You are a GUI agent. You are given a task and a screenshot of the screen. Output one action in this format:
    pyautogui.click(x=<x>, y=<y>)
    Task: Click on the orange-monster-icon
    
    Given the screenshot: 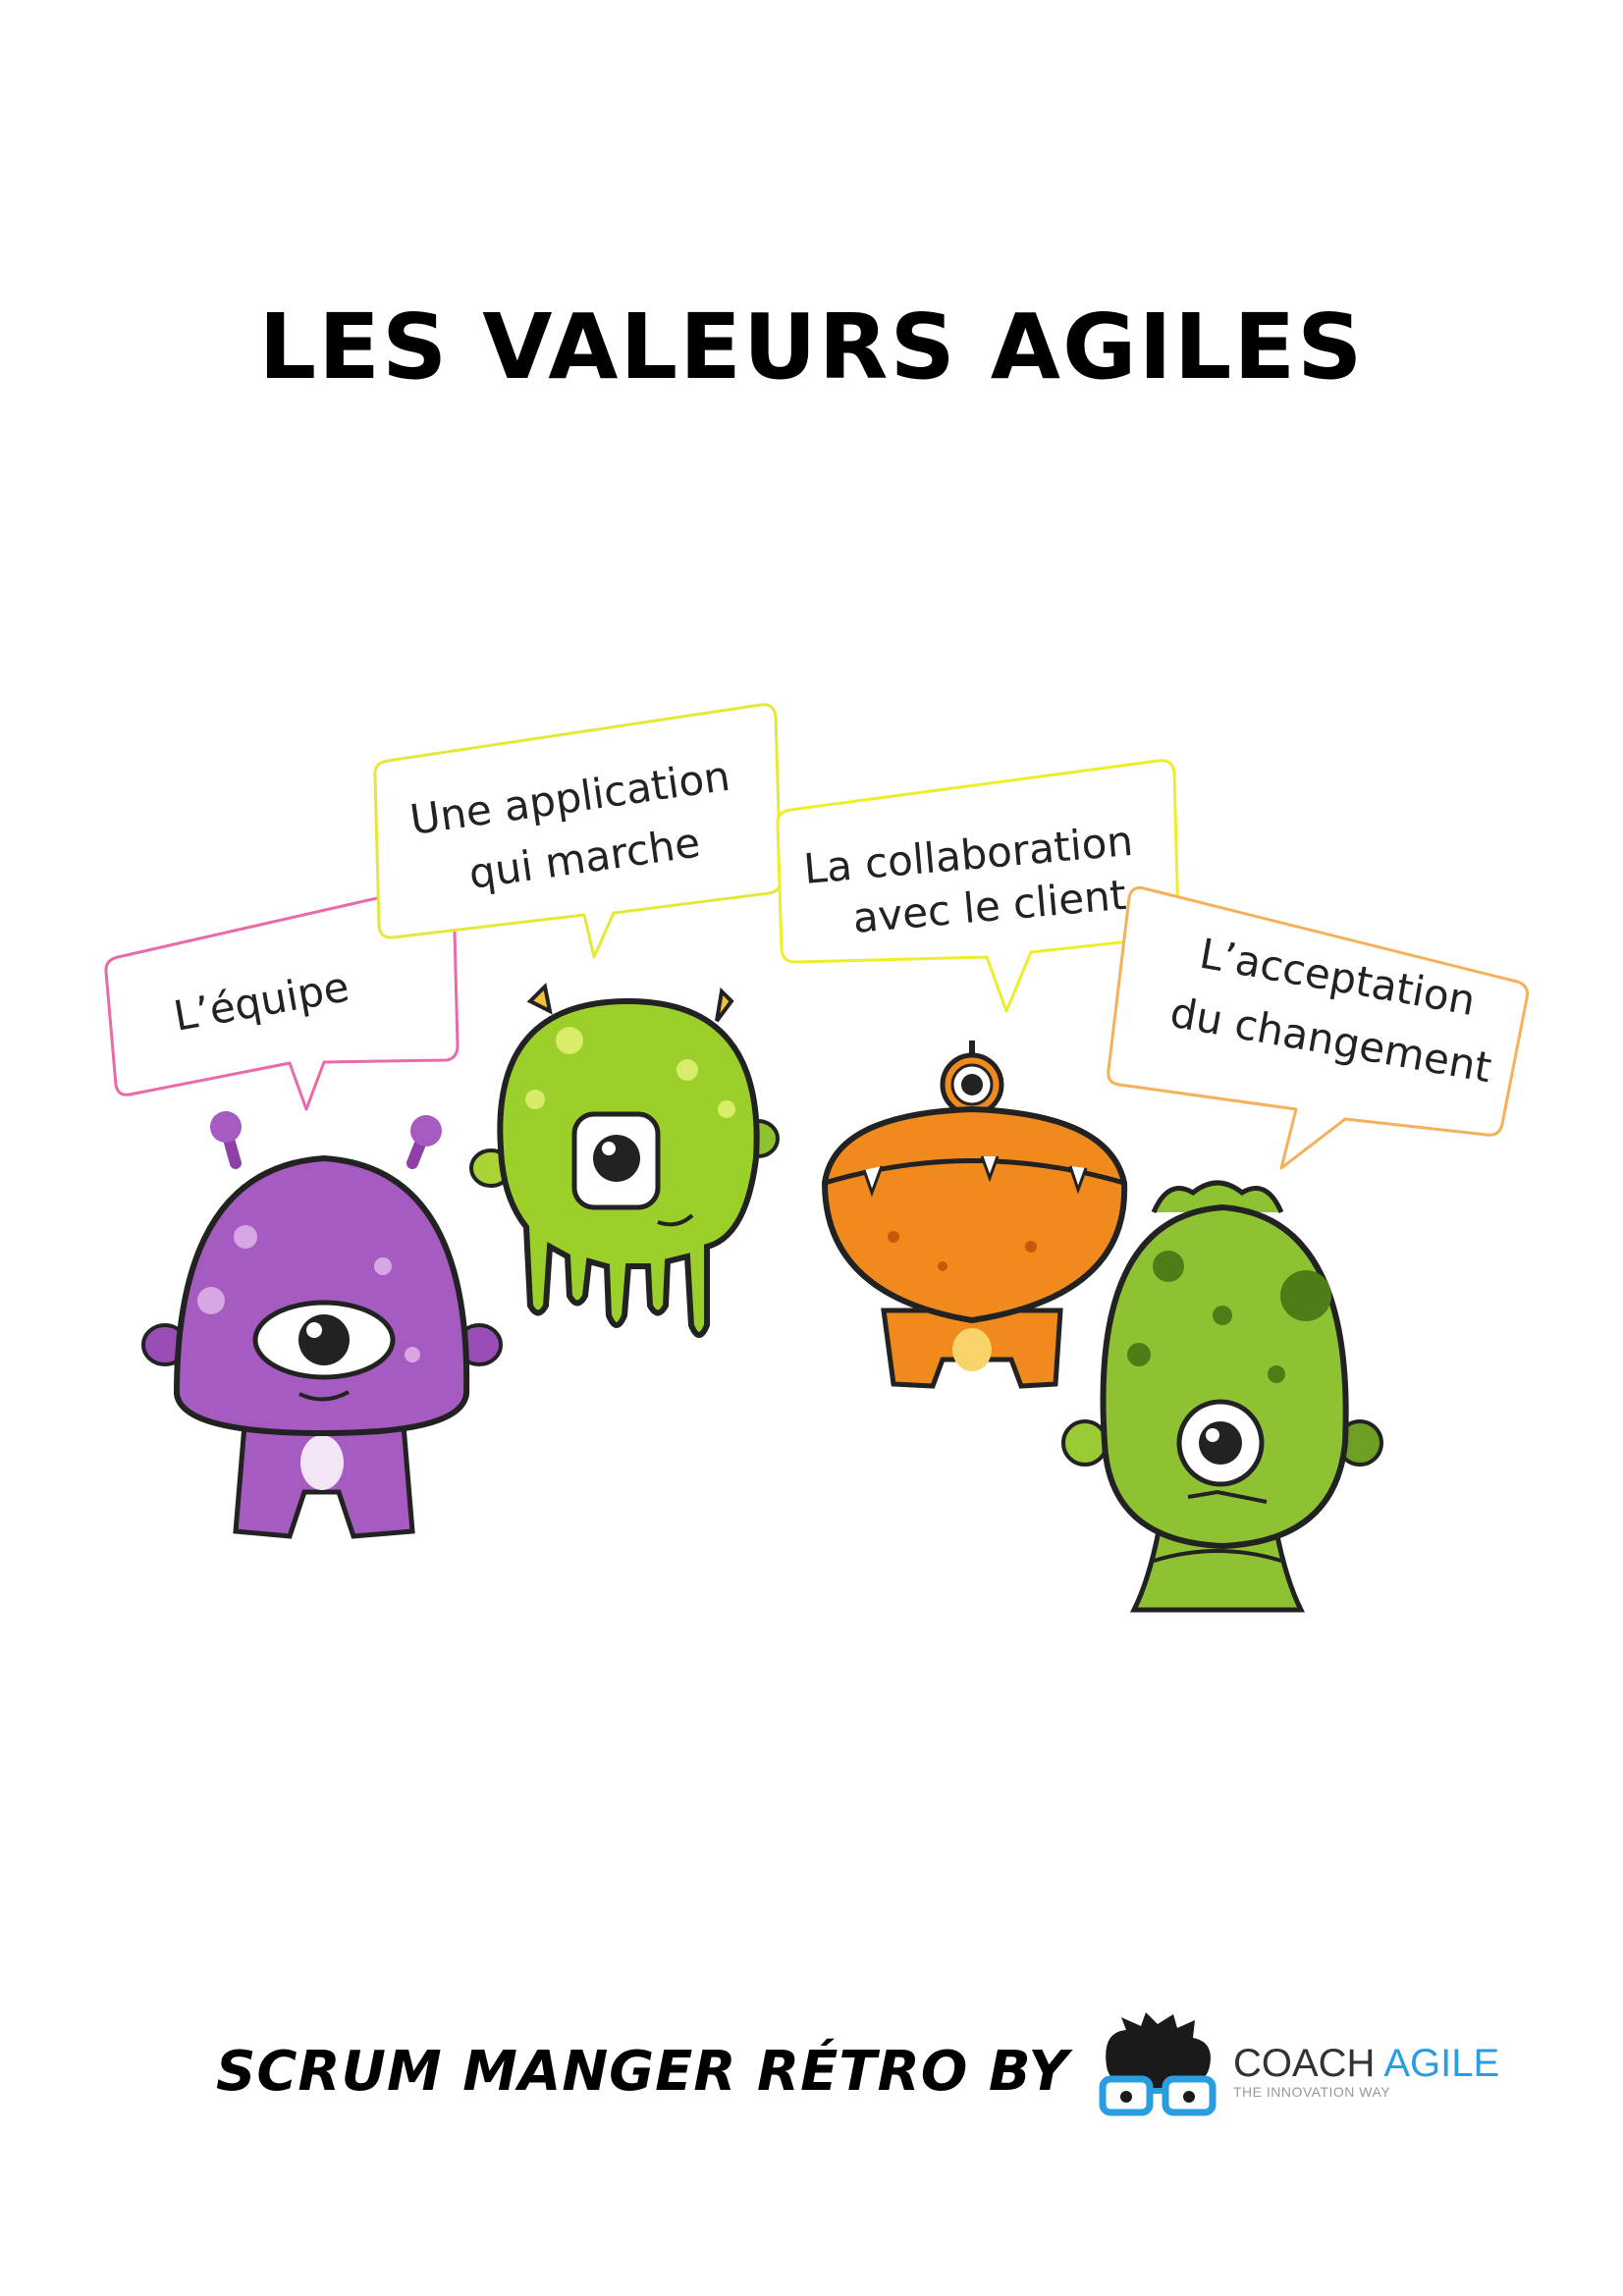 What is the action you would take?
    pyautogui.click(x=974, y=1215)
    